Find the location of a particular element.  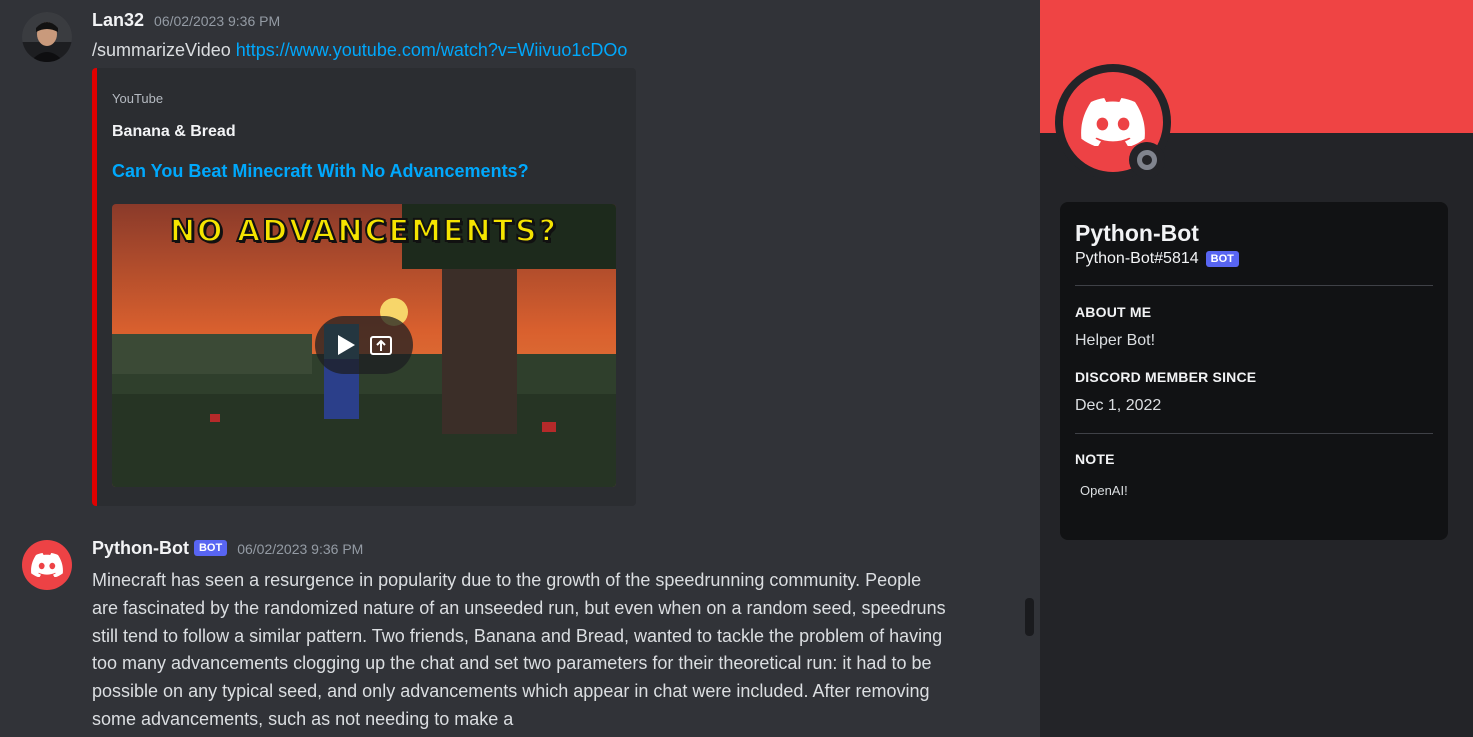

status-indicator is located at coordinates (1147, 160).